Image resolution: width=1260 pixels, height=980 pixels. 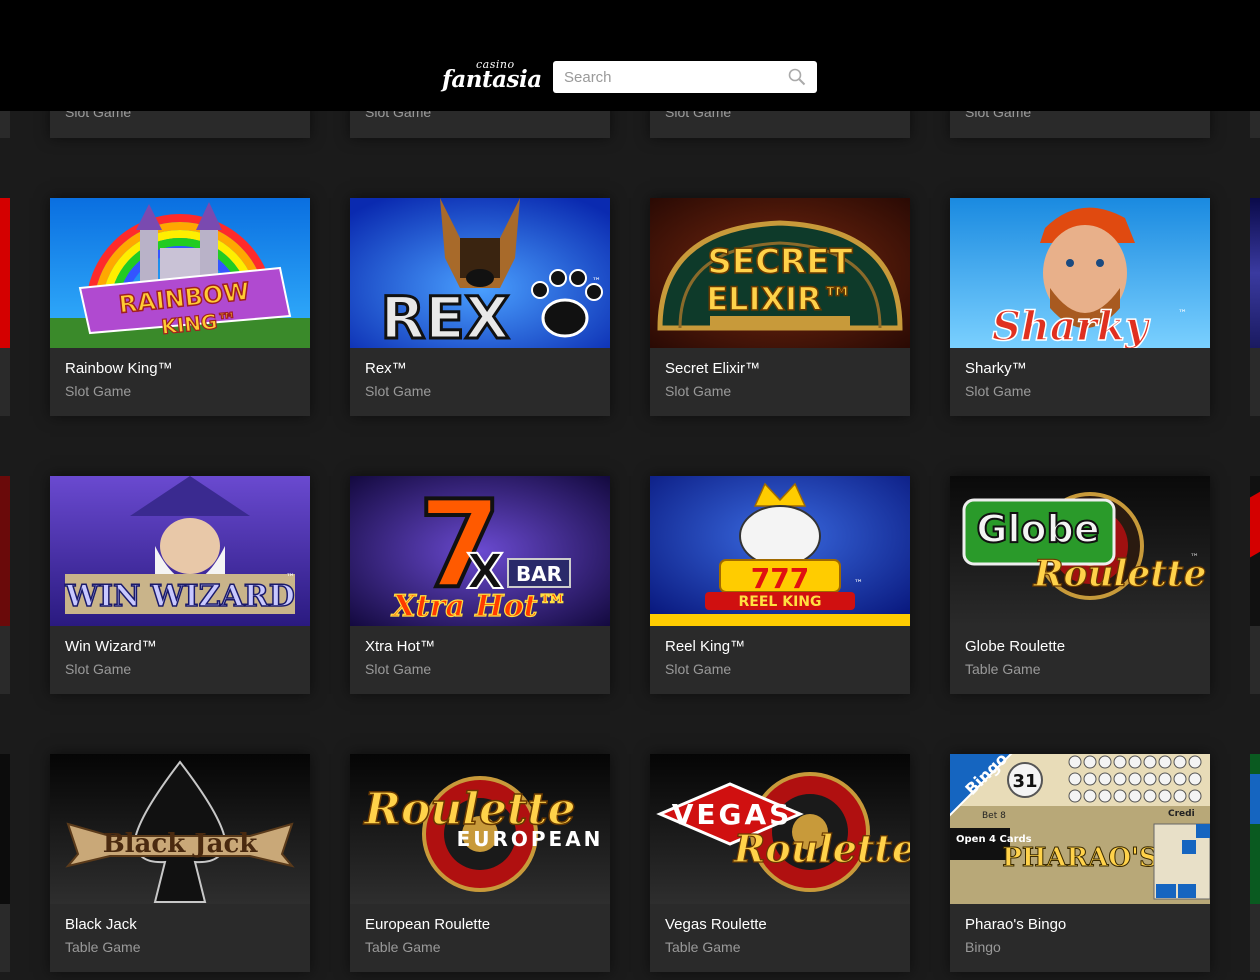 I want to click on game-tile-rex: REX ™ Rex™ Slot Game, so click(x=480, y=307).